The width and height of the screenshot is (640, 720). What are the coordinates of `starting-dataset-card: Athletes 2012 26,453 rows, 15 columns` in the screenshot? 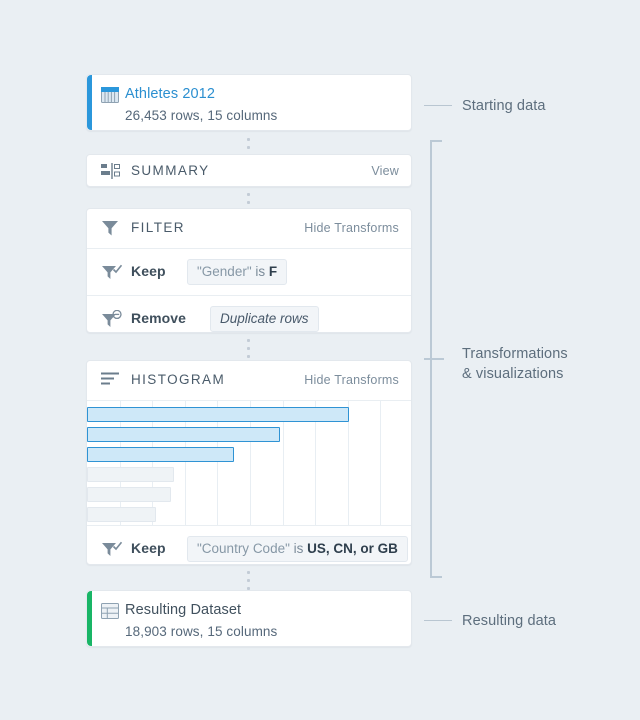 It's located at (249, 102).